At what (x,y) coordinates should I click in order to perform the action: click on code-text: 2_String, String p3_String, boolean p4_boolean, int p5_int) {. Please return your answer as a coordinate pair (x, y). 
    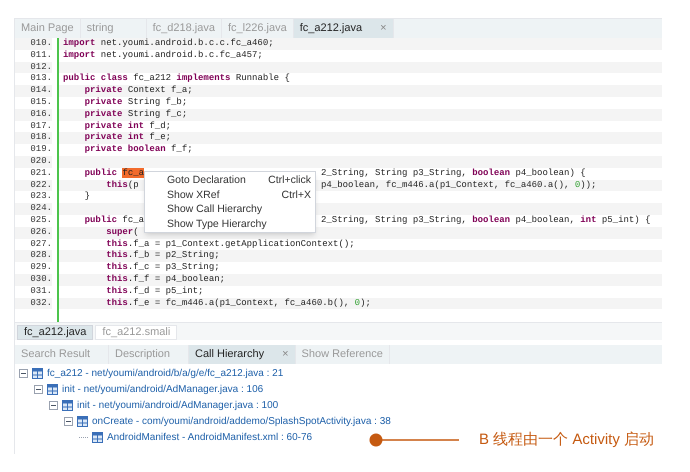
    Looking at the image, I should click on (485, 220).